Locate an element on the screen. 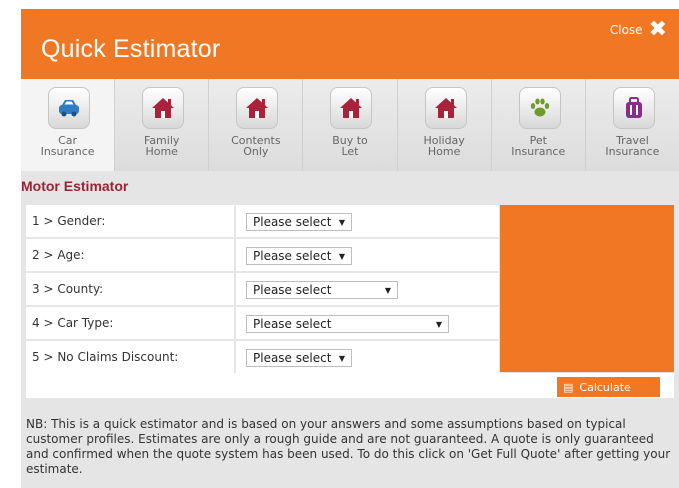  no-claims-select: Please select ▼ is located at coordinates (299, 358).